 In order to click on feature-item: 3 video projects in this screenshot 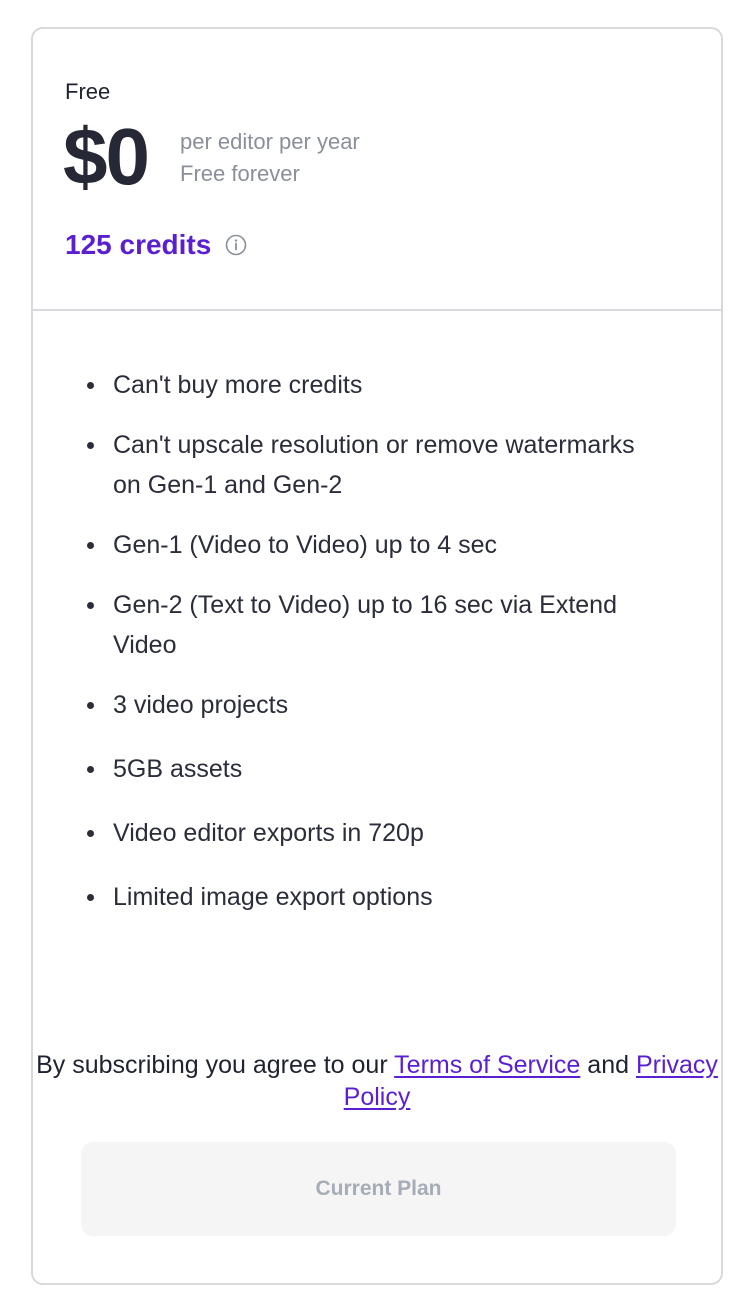, I will do `click(363, 705)`.